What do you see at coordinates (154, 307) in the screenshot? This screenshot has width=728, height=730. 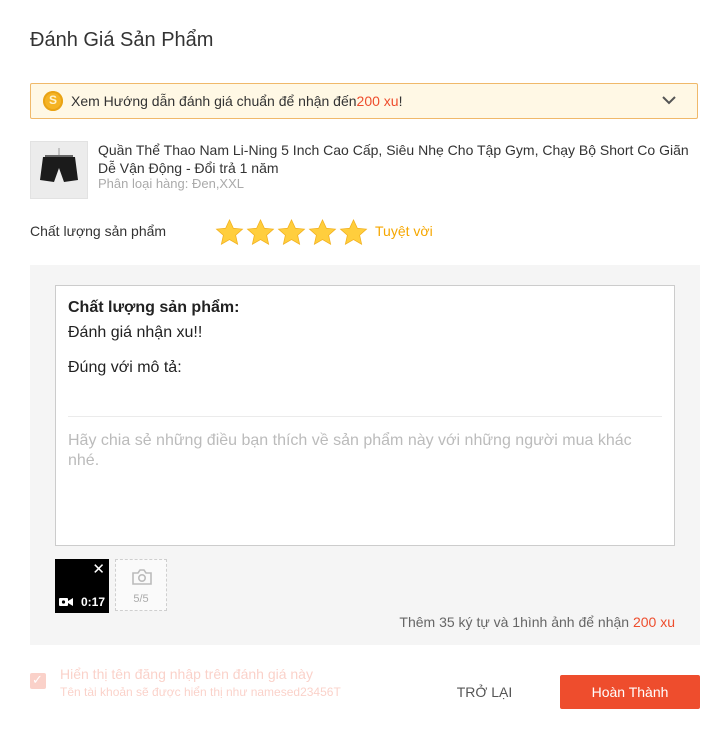 I see `review-heading: Chất lượng sản phẩm:` at bounding box center [154, 307].